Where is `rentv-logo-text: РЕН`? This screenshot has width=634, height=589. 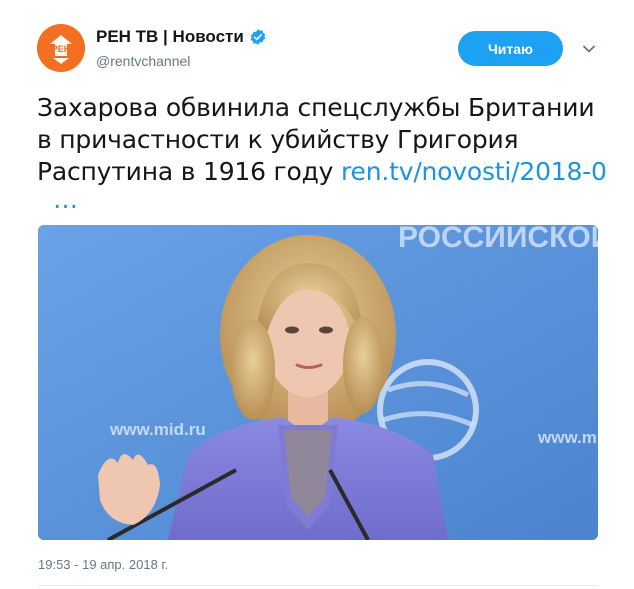 rentv-logo-text: РЕН is located at coordinates (61, 49).